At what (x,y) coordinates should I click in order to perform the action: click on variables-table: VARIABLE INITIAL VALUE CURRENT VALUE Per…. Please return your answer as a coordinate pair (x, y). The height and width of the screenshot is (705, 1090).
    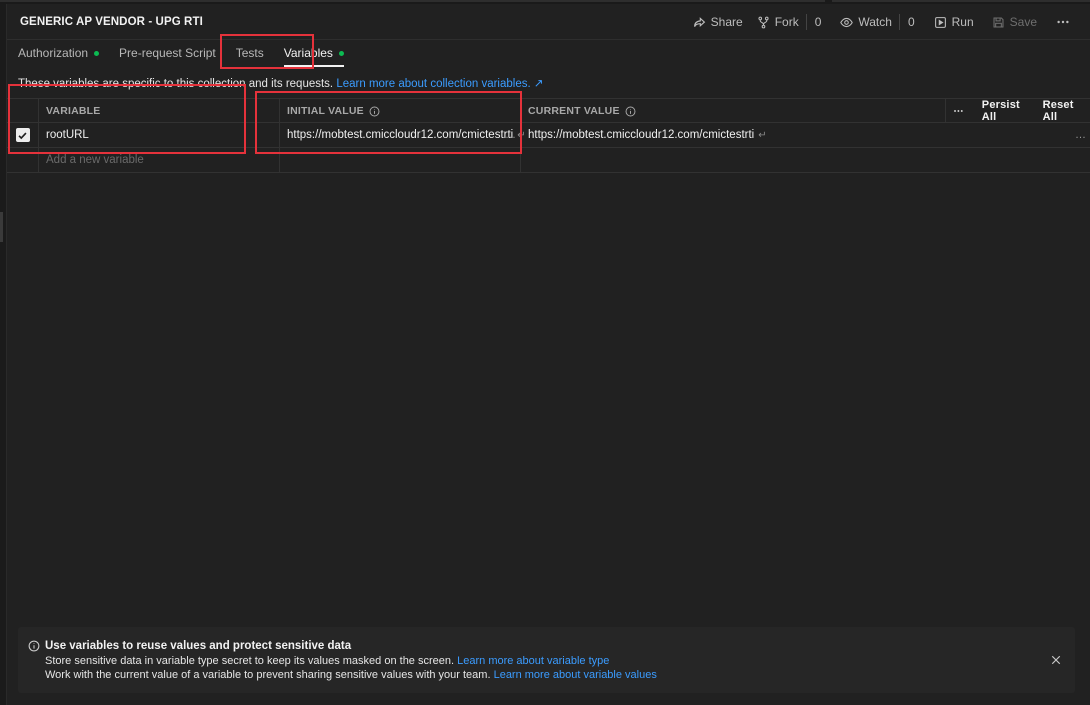
    Looking at the image, I should click on (548, 135).